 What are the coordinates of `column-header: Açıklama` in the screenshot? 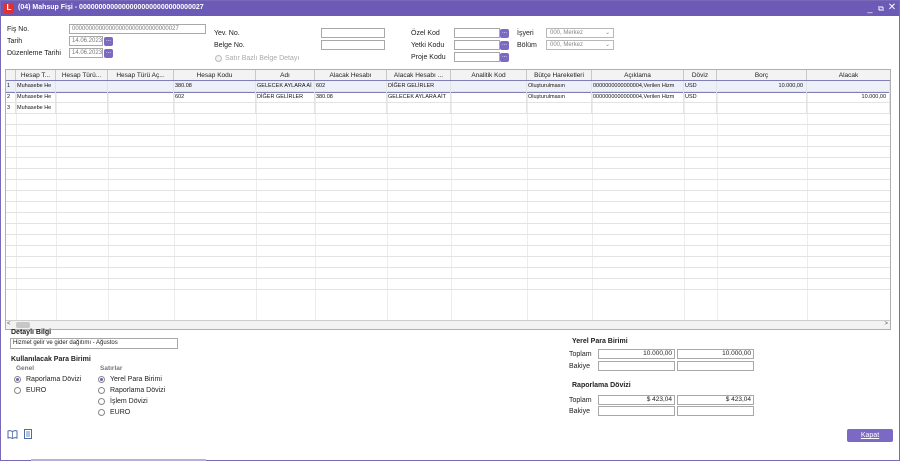 It's located at (638, 75).